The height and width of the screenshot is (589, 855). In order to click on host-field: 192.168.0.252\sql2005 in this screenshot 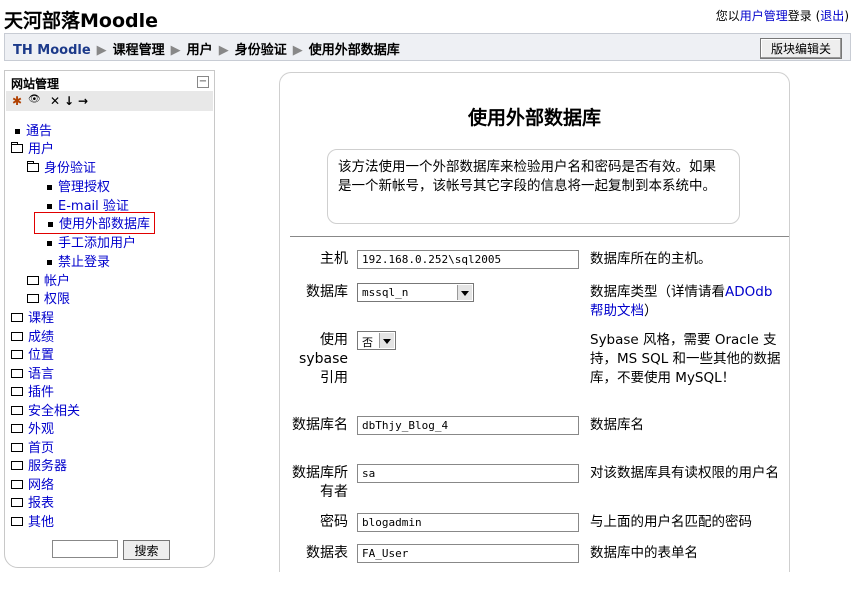, I will do `click(468, 259)`.